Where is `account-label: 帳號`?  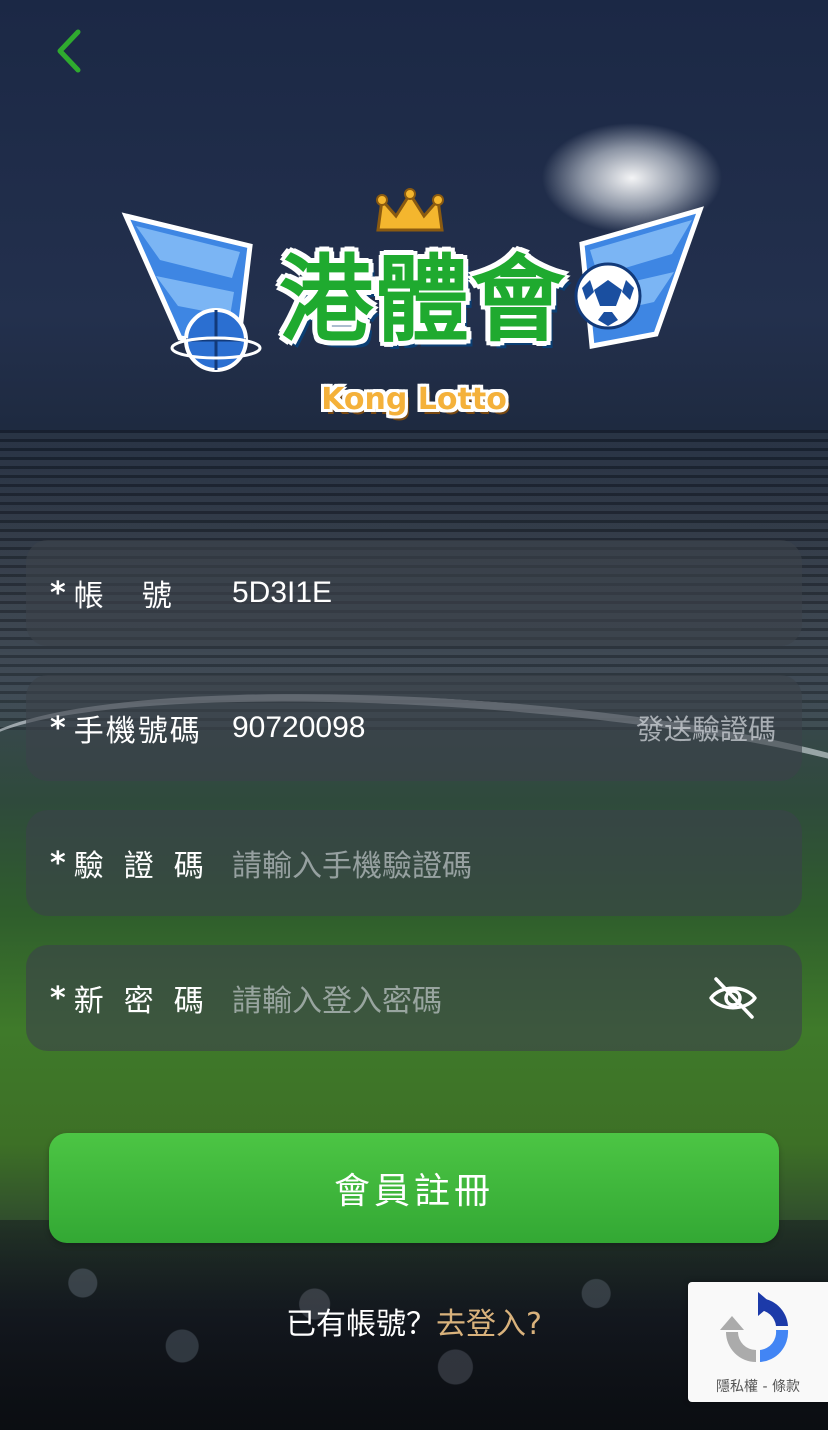
account-label: 帳號 is located at coordinates (141, 596).